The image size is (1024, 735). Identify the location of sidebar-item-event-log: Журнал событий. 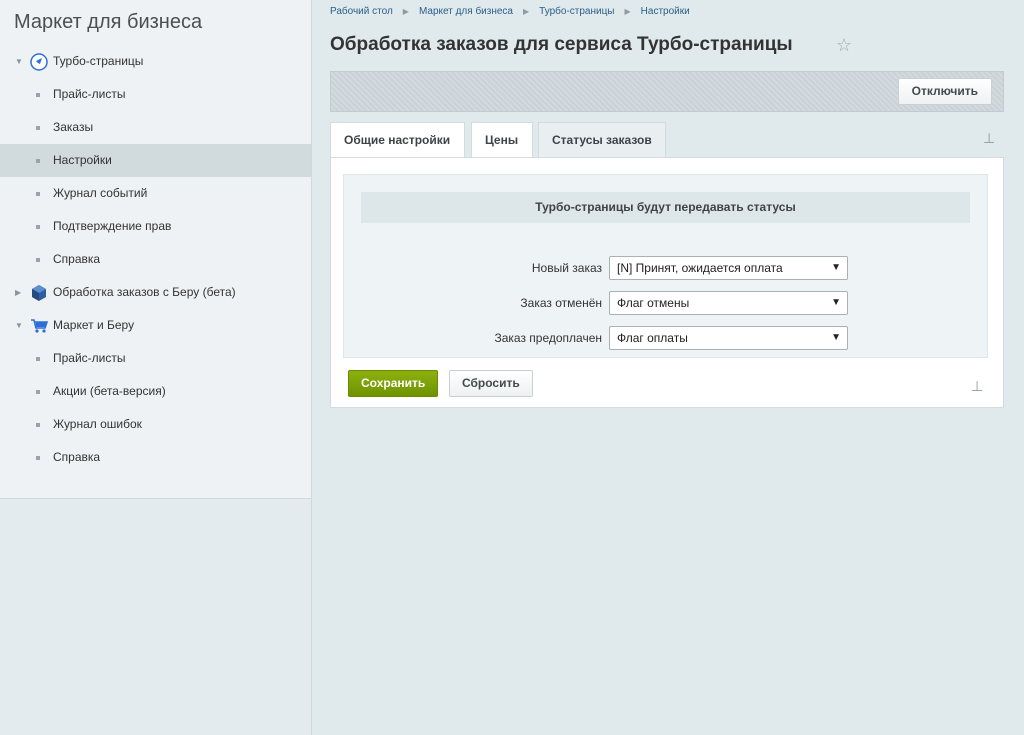
(155, 193).